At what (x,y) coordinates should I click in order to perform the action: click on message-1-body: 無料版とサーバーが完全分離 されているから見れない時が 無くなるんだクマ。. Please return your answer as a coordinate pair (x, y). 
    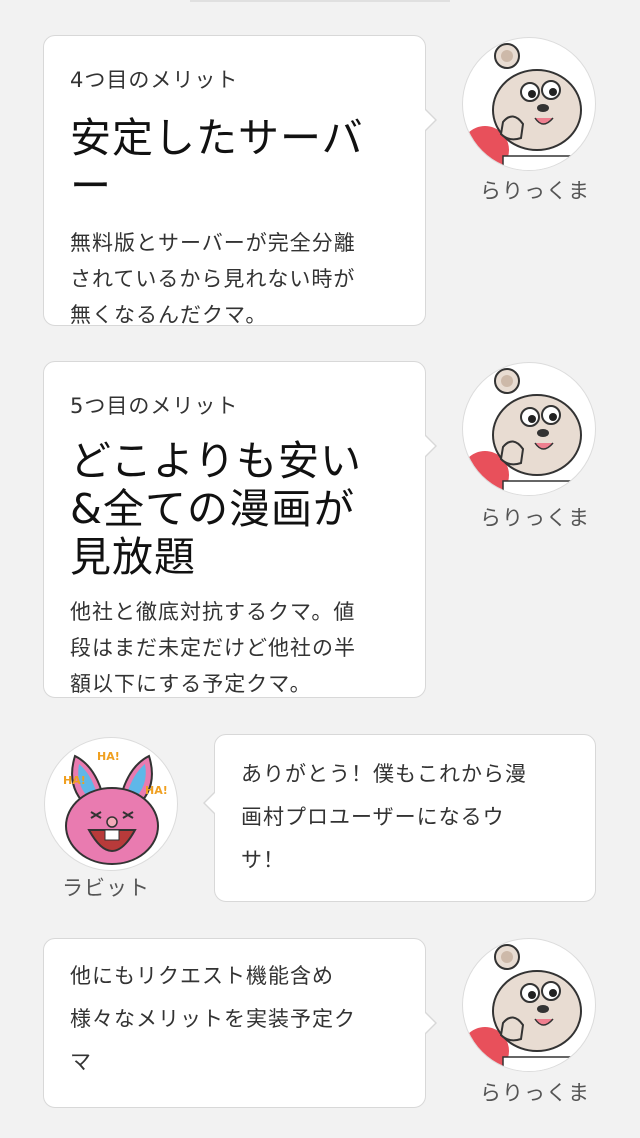
    Looking at the image, I should click on (213, 279).